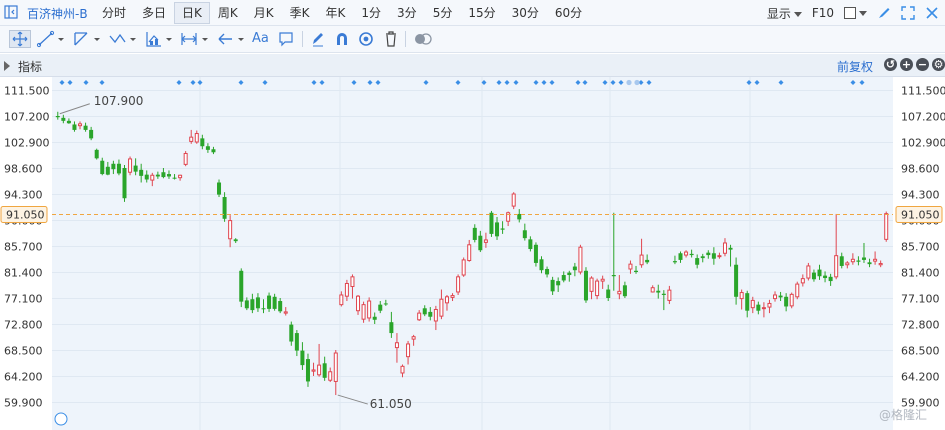  Describe the element at coordinates (855, 13) in the screenshot. I see `chart-type-dropdown` at that location.